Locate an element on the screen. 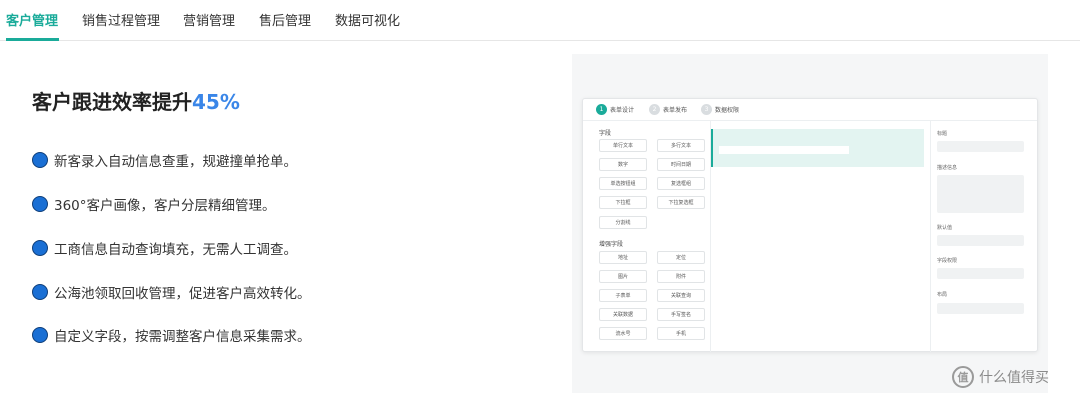 This screenshot has width=1080, height=401. tab-customer-management: 客户管理 is located at coordinates (32, 19).